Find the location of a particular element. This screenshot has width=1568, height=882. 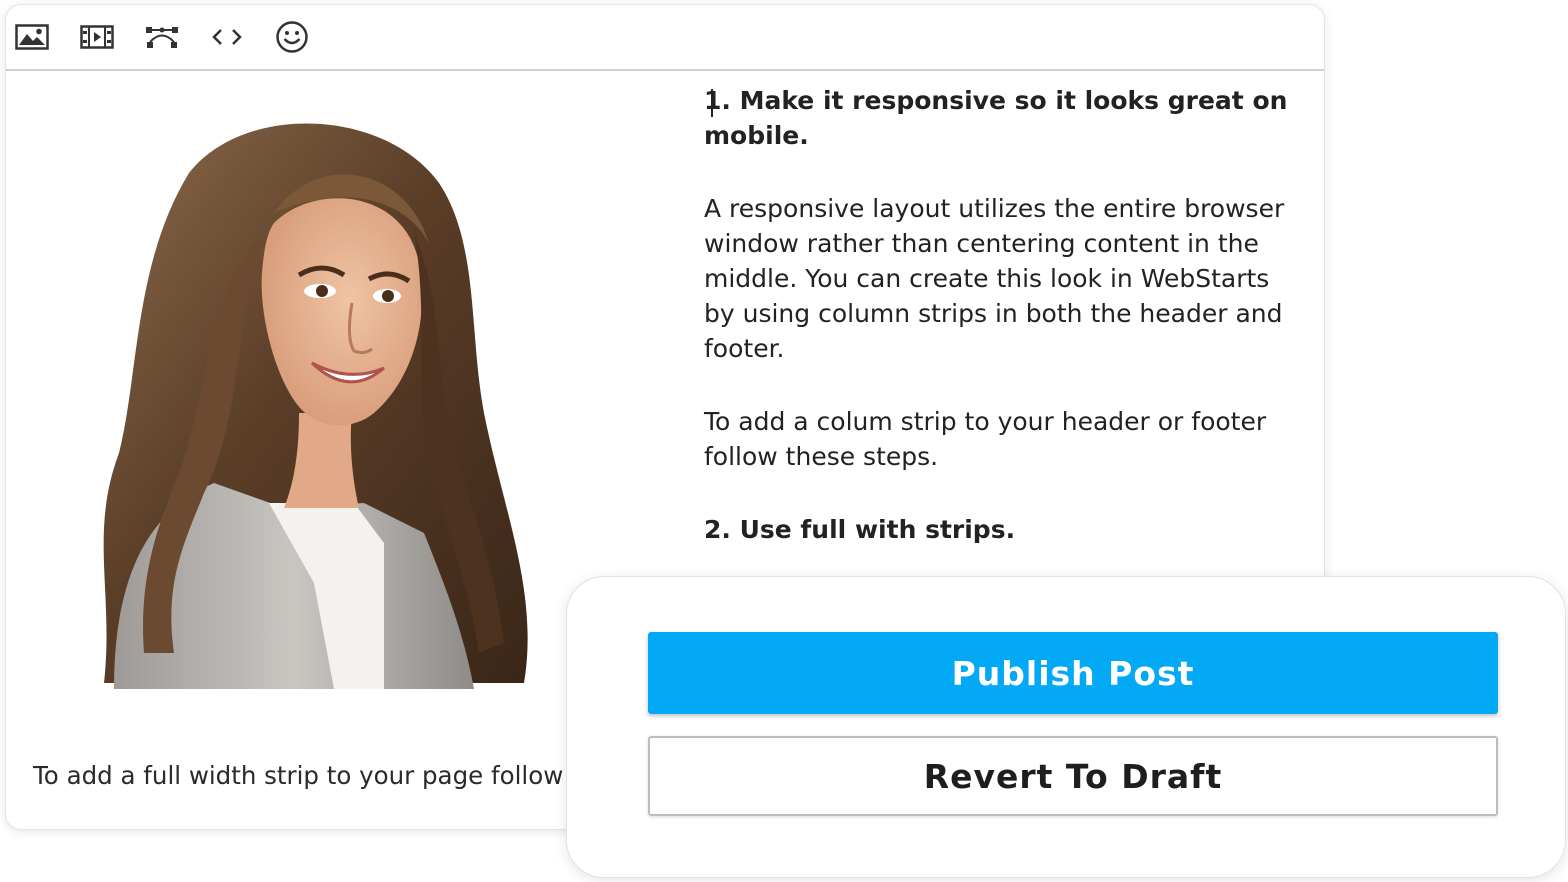

video-icon is located at coordinates (97, 37).